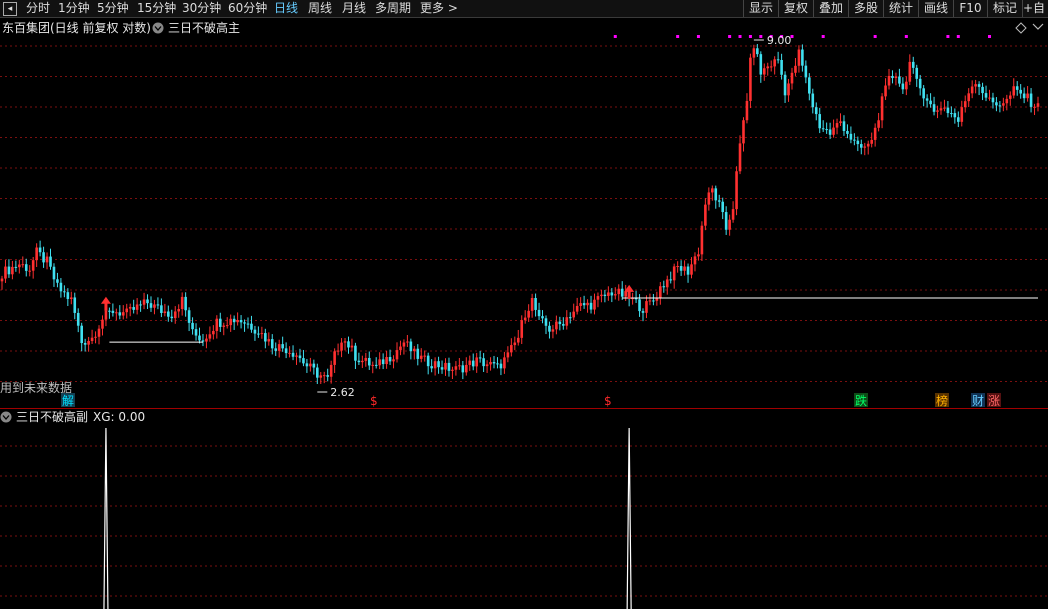  I want to click on diamond-icon, so click(1021, 28).